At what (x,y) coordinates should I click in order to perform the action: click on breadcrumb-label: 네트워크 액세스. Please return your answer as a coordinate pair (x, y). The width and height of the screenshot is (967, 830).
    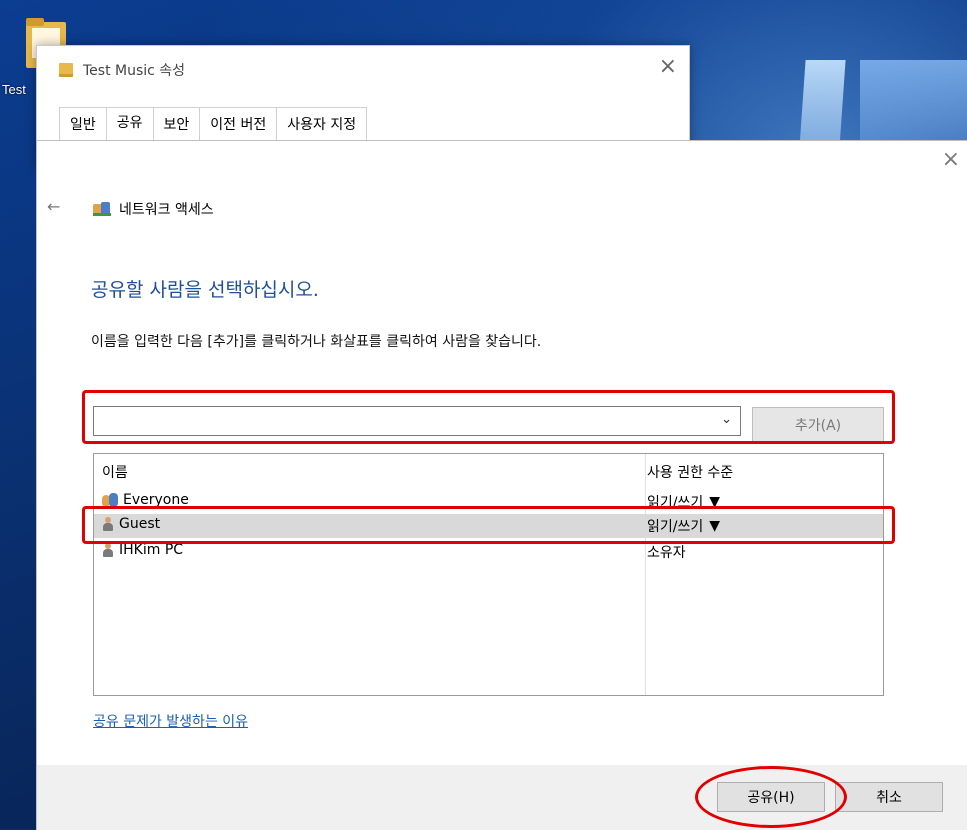
    Looking at the image, I should click on (166, 210).